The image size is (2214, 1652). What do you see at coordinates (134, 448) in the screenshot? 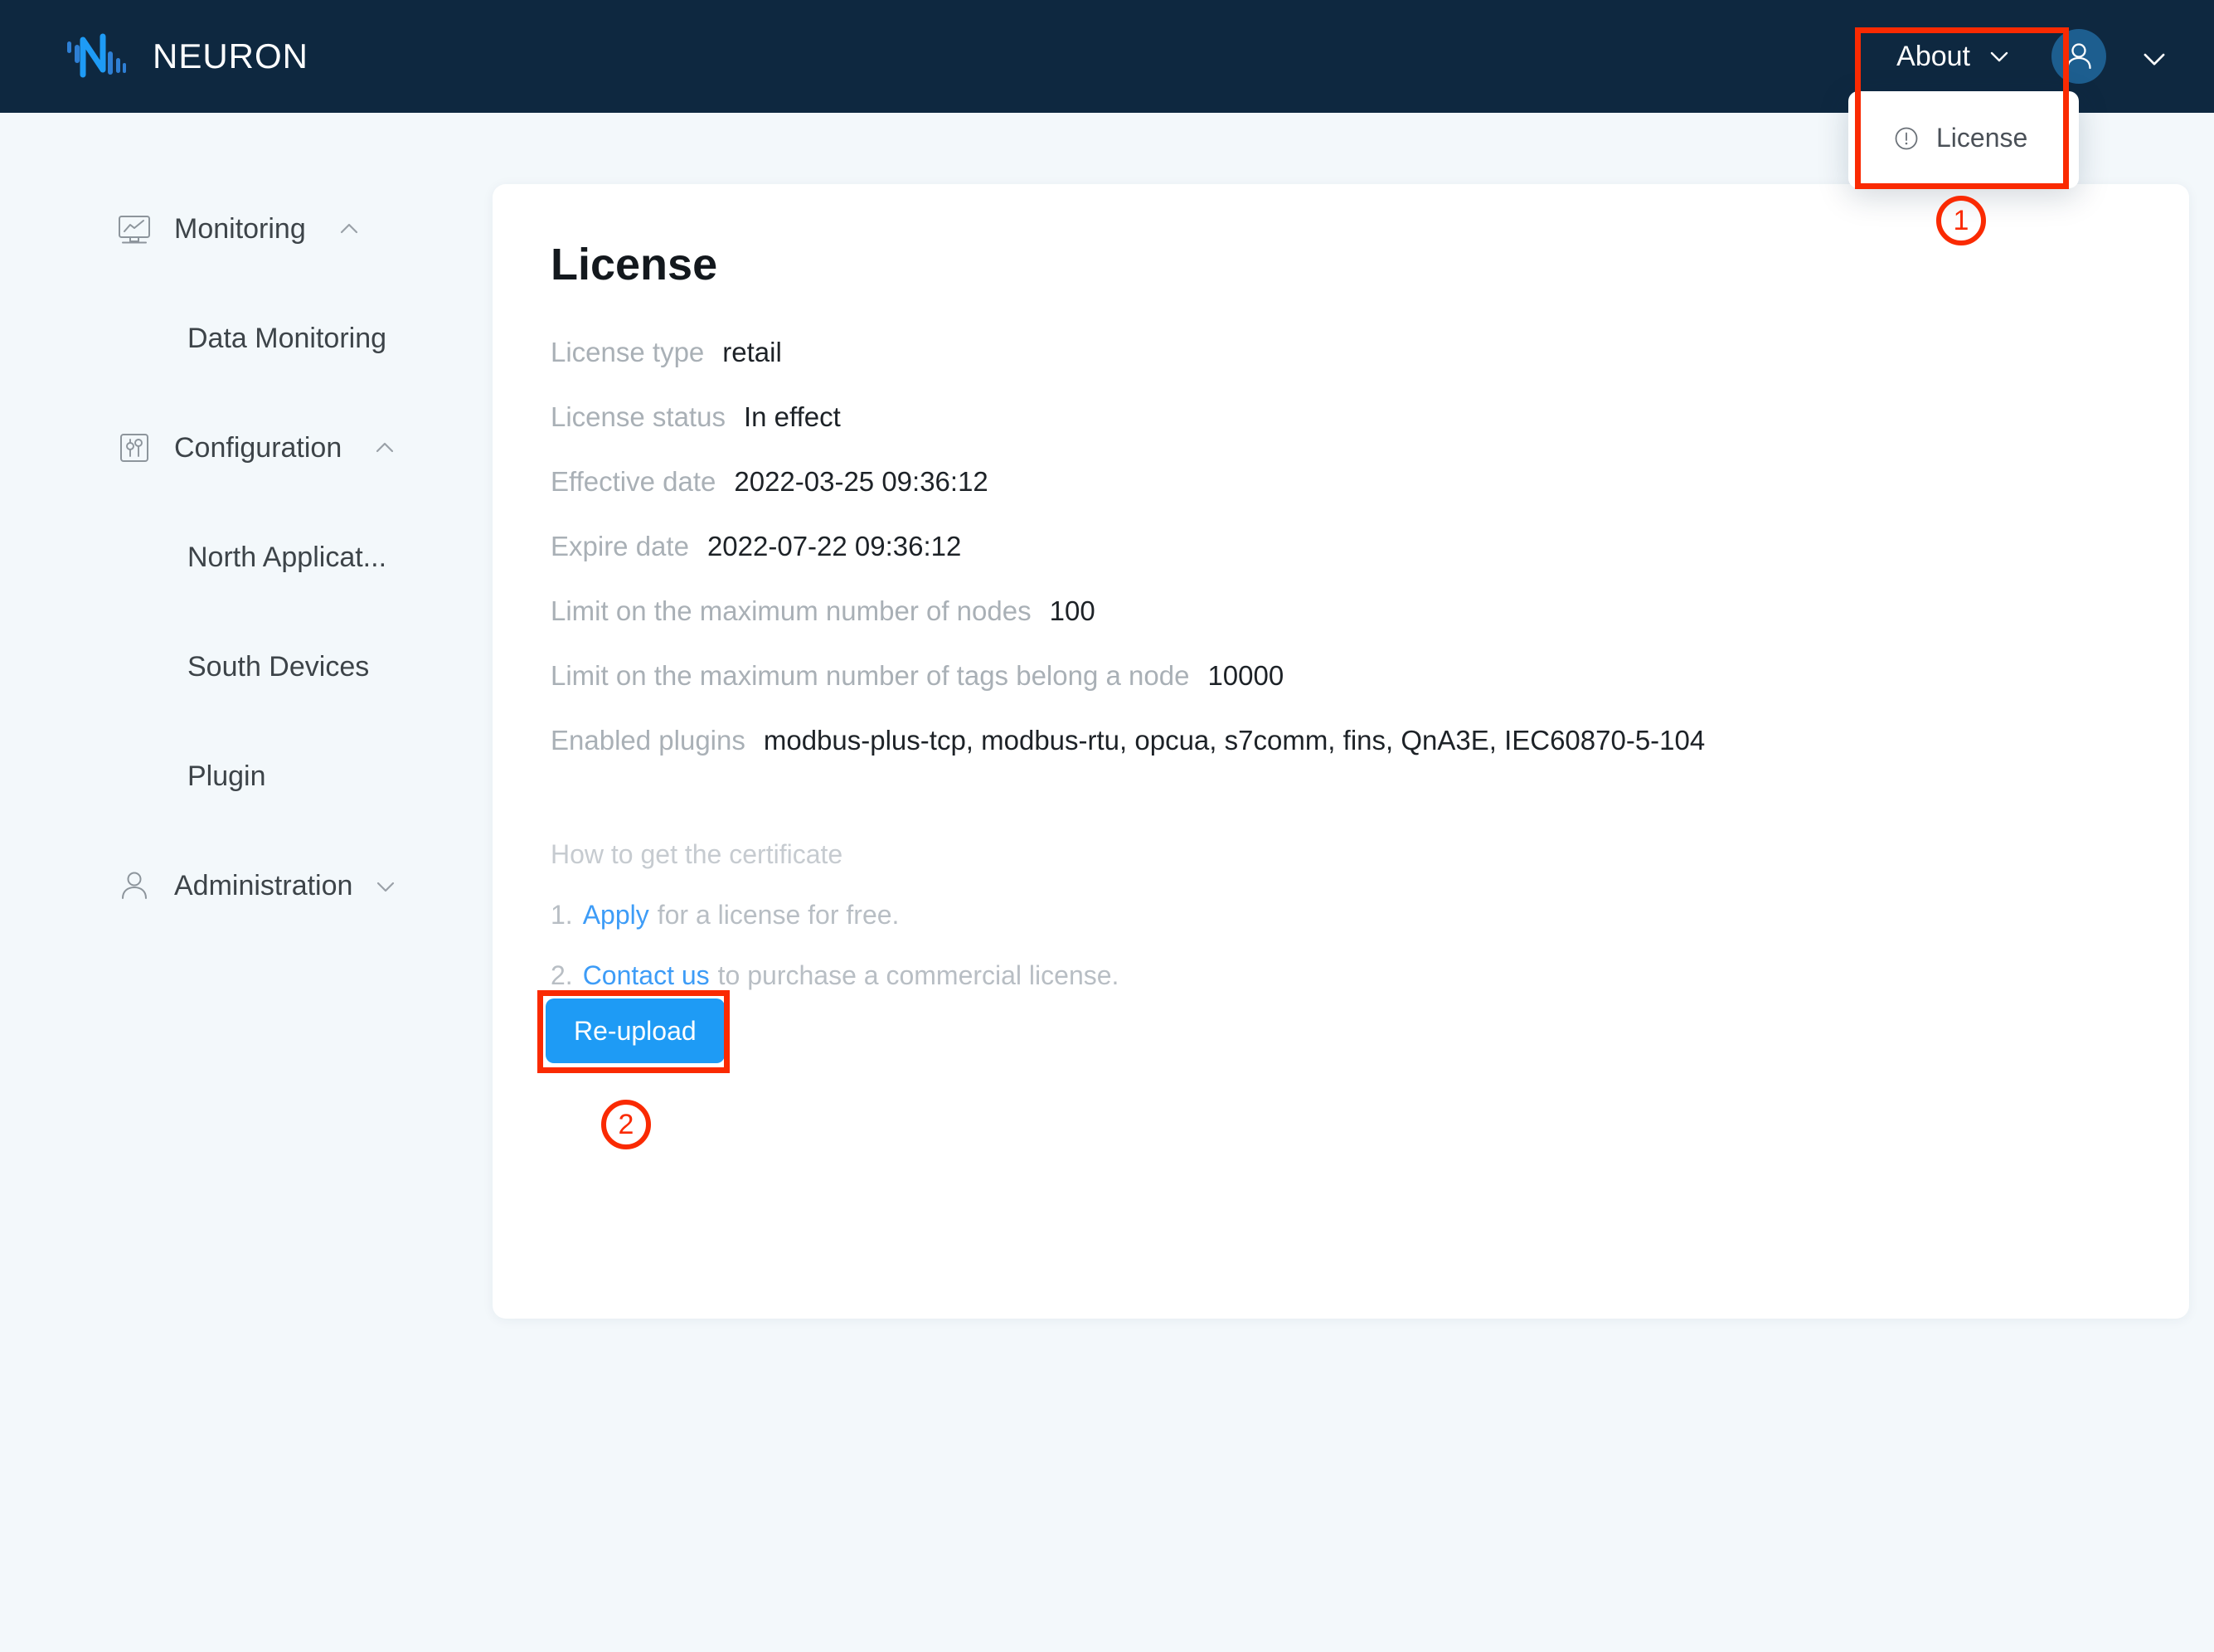
I see `sliders-icon` at bounding box center [134, 448].